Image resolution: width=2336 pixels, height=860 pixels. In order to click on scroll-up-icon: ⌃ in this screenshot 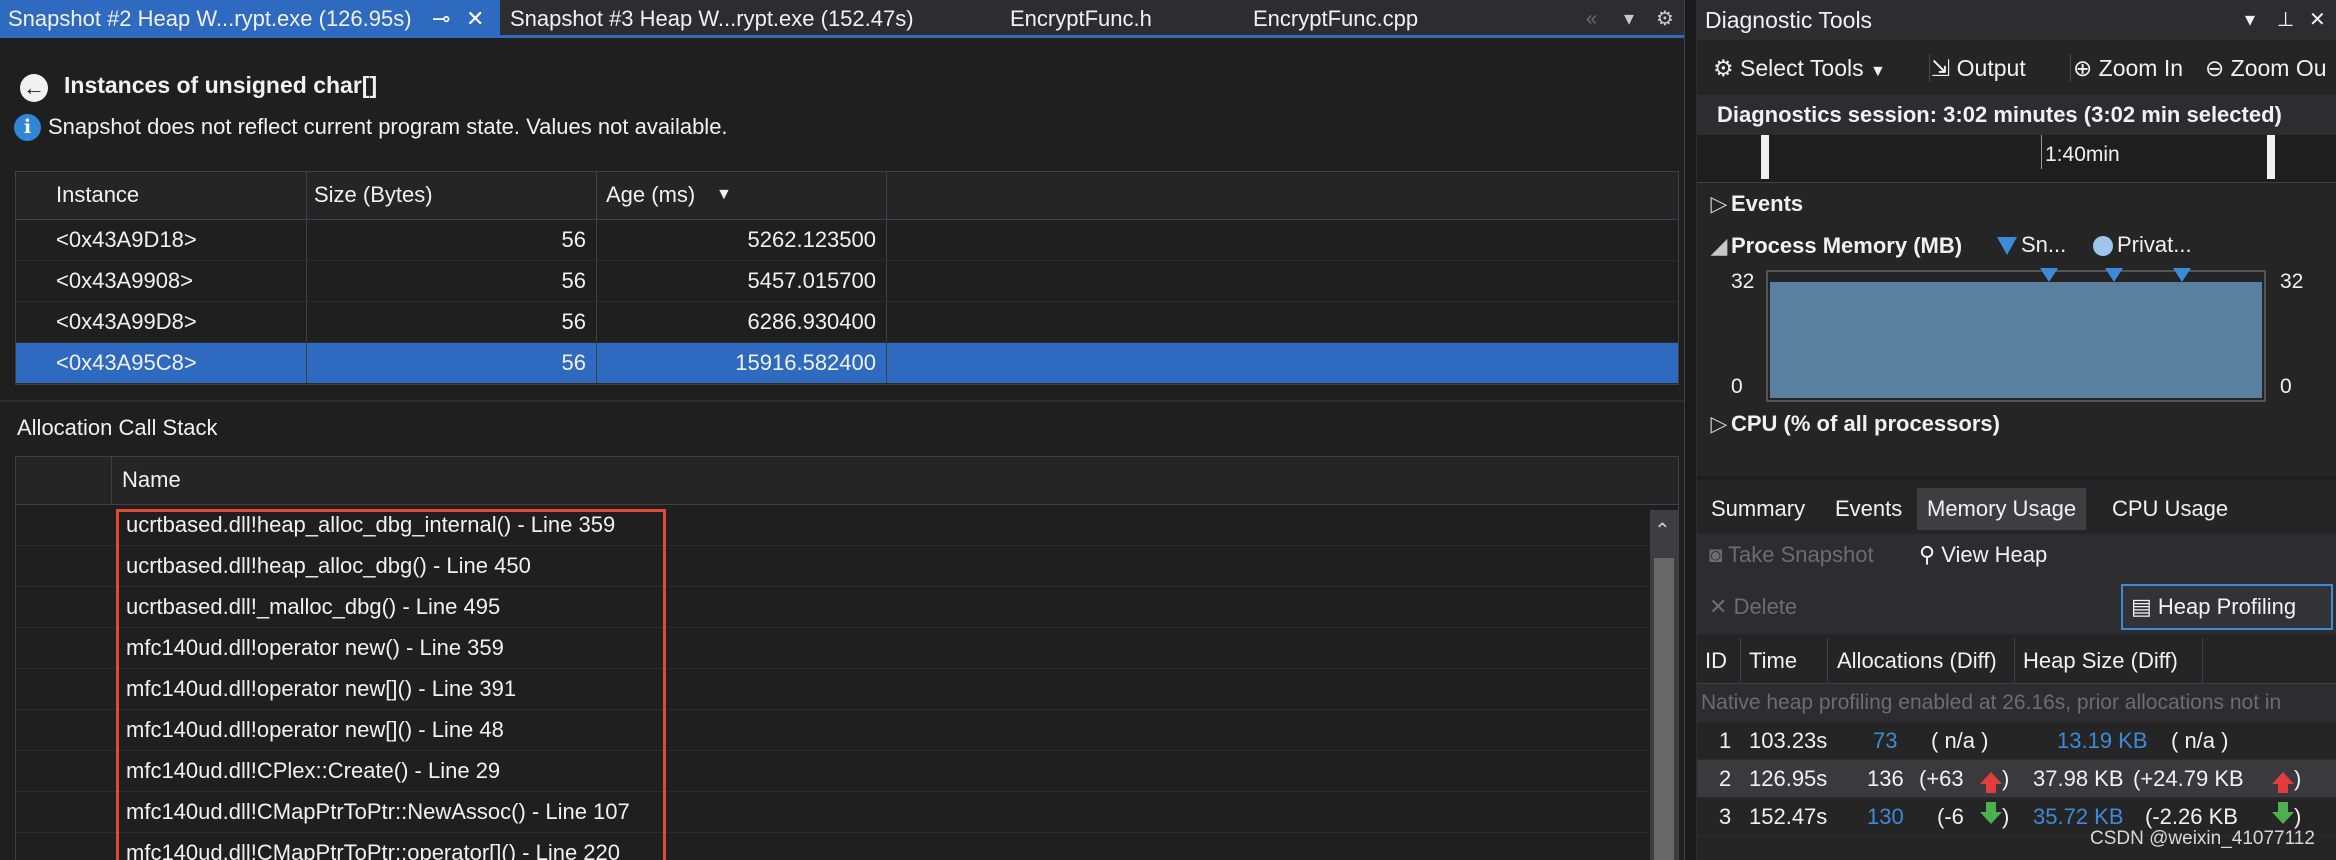, I will do `click(1662, 530)`.